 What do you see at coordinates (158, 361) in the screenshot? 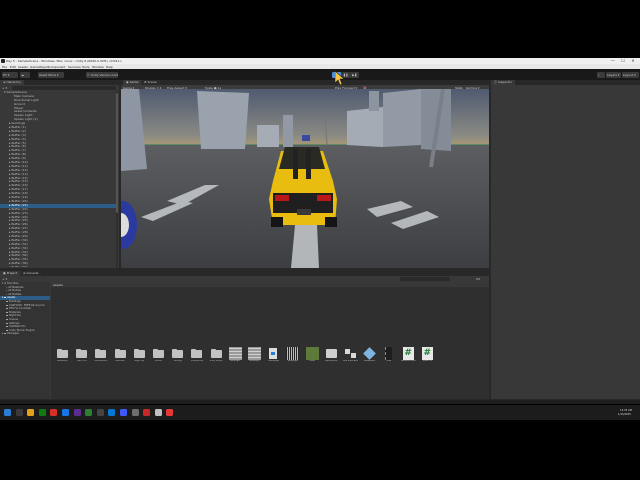
I see `asset-label: Scenes` at bounding box center [158, 361].